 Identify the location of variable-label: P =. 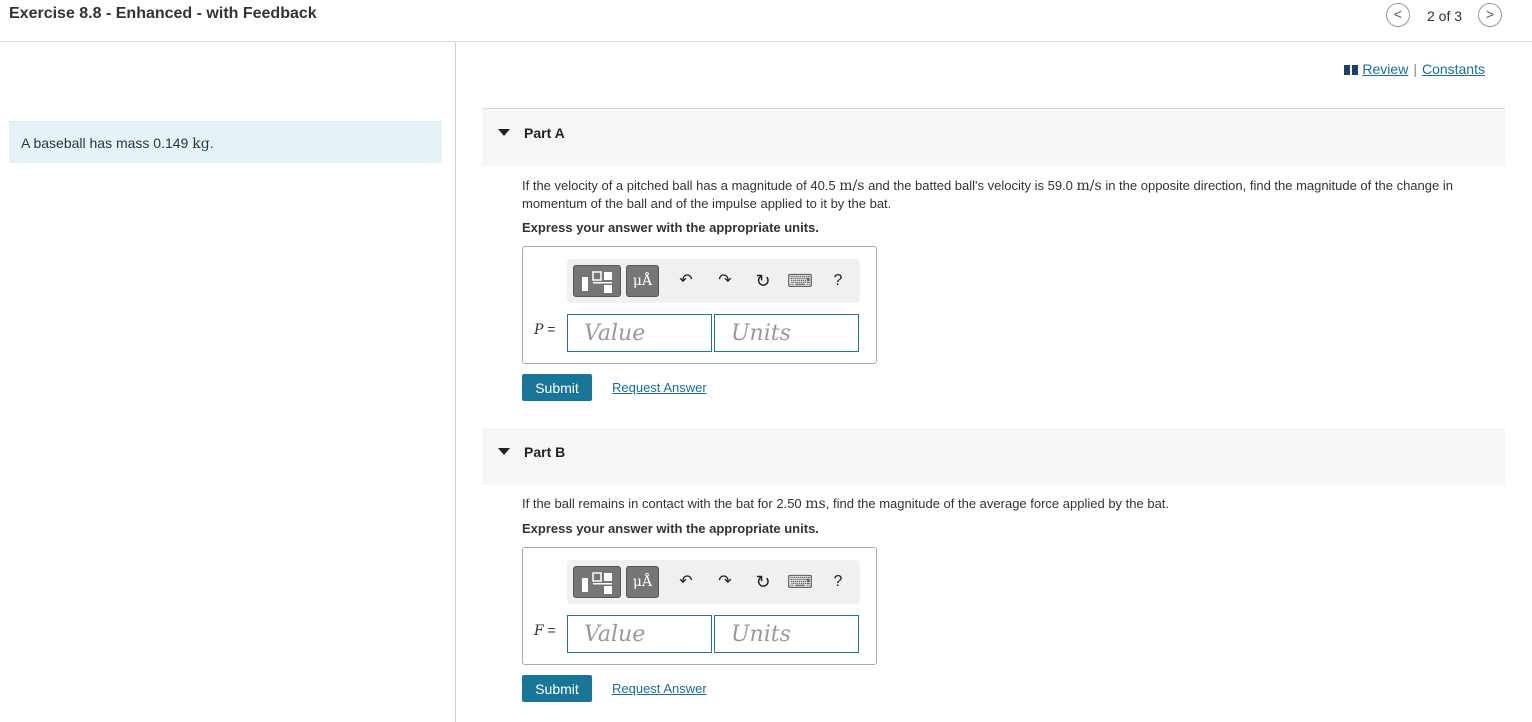
(545, 329).